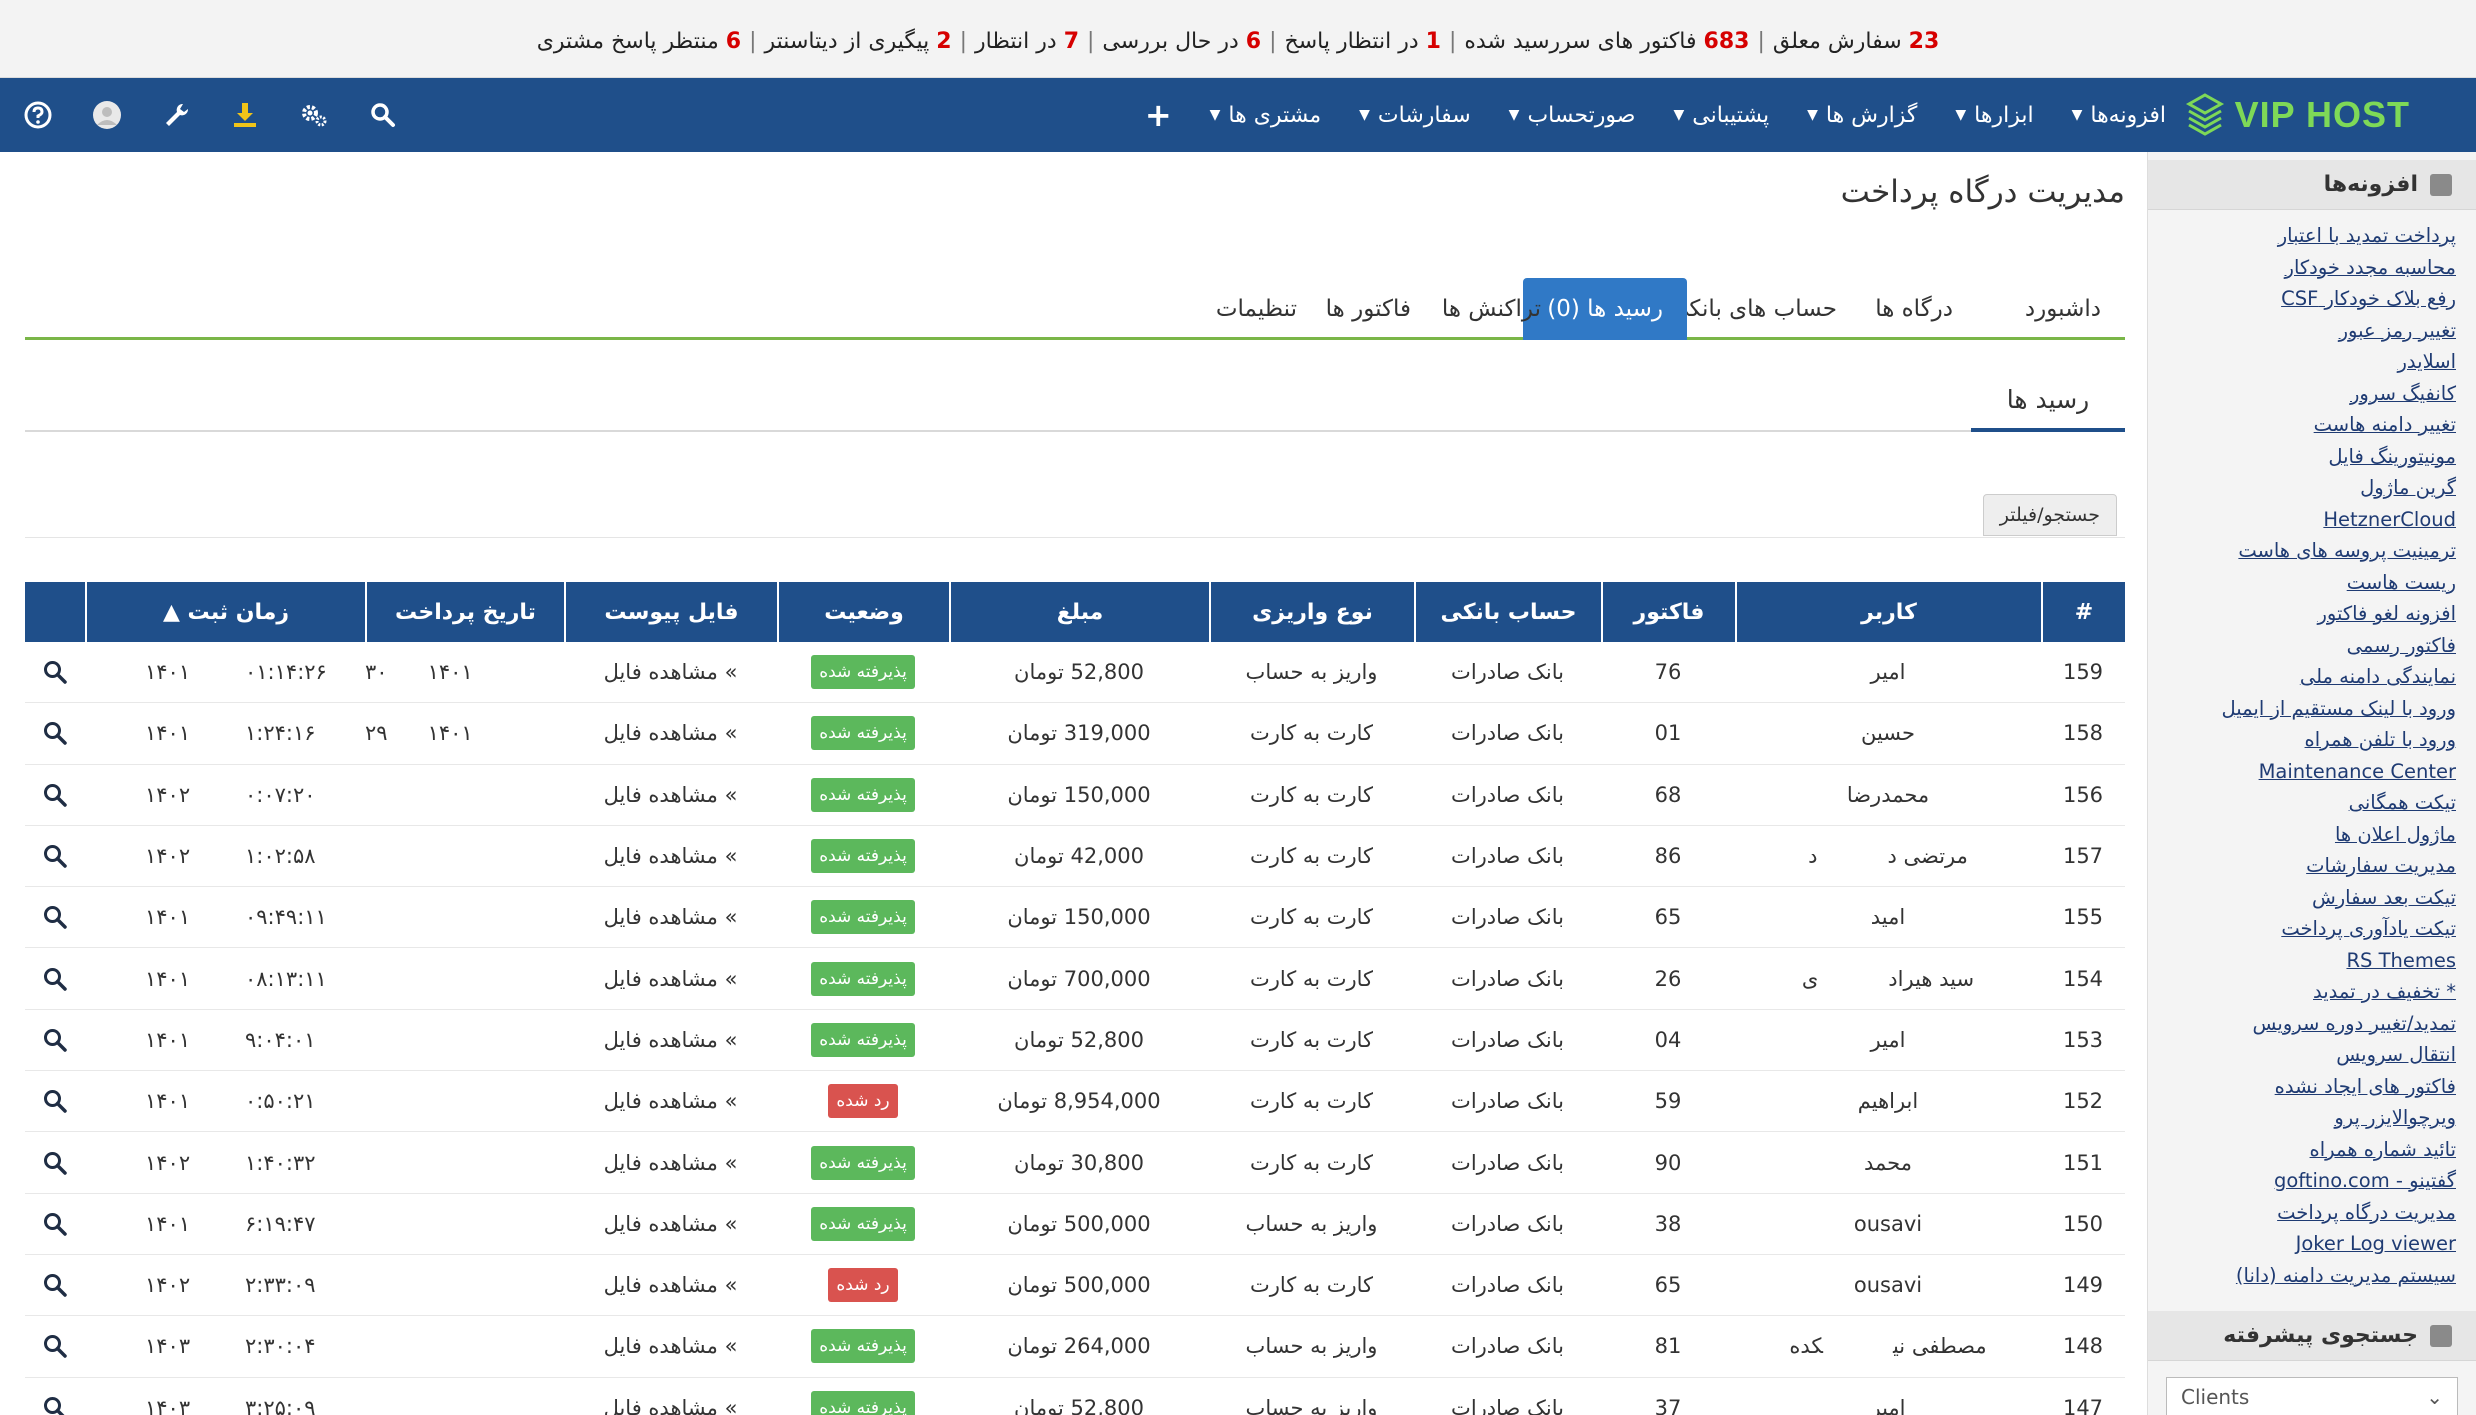 This screenshot has height=1415, width=2476. I want to click on search-icon, so click(383, 115).